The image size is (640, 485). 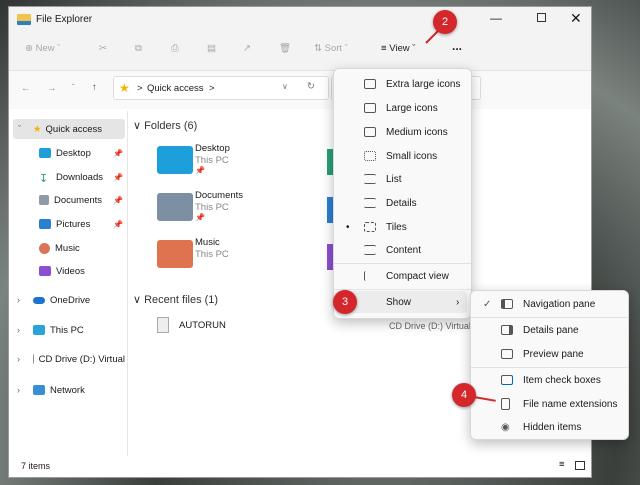 I want to click on star-icon: ★, so click(x=37, y=129).